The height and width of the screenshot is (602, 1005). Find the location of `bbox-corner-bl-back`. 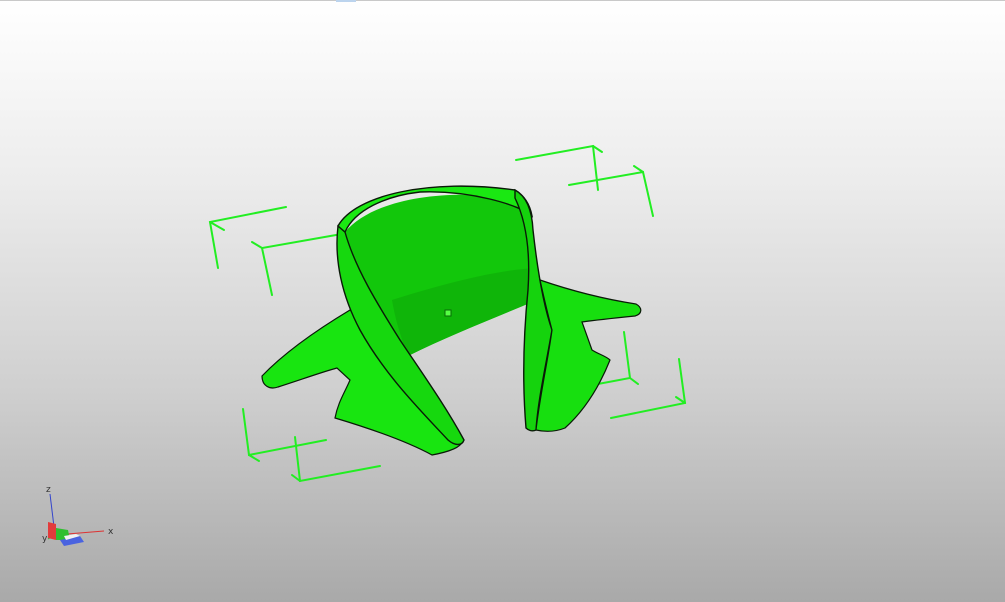

bbox-corner-bl-back is located at coordinates (284, 432).